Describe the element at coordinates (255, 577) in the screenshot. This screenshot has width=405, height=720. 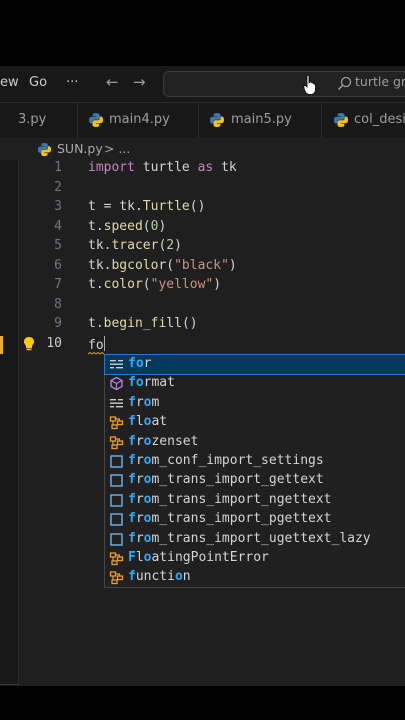
I see `suggestion-item: function` at that location.